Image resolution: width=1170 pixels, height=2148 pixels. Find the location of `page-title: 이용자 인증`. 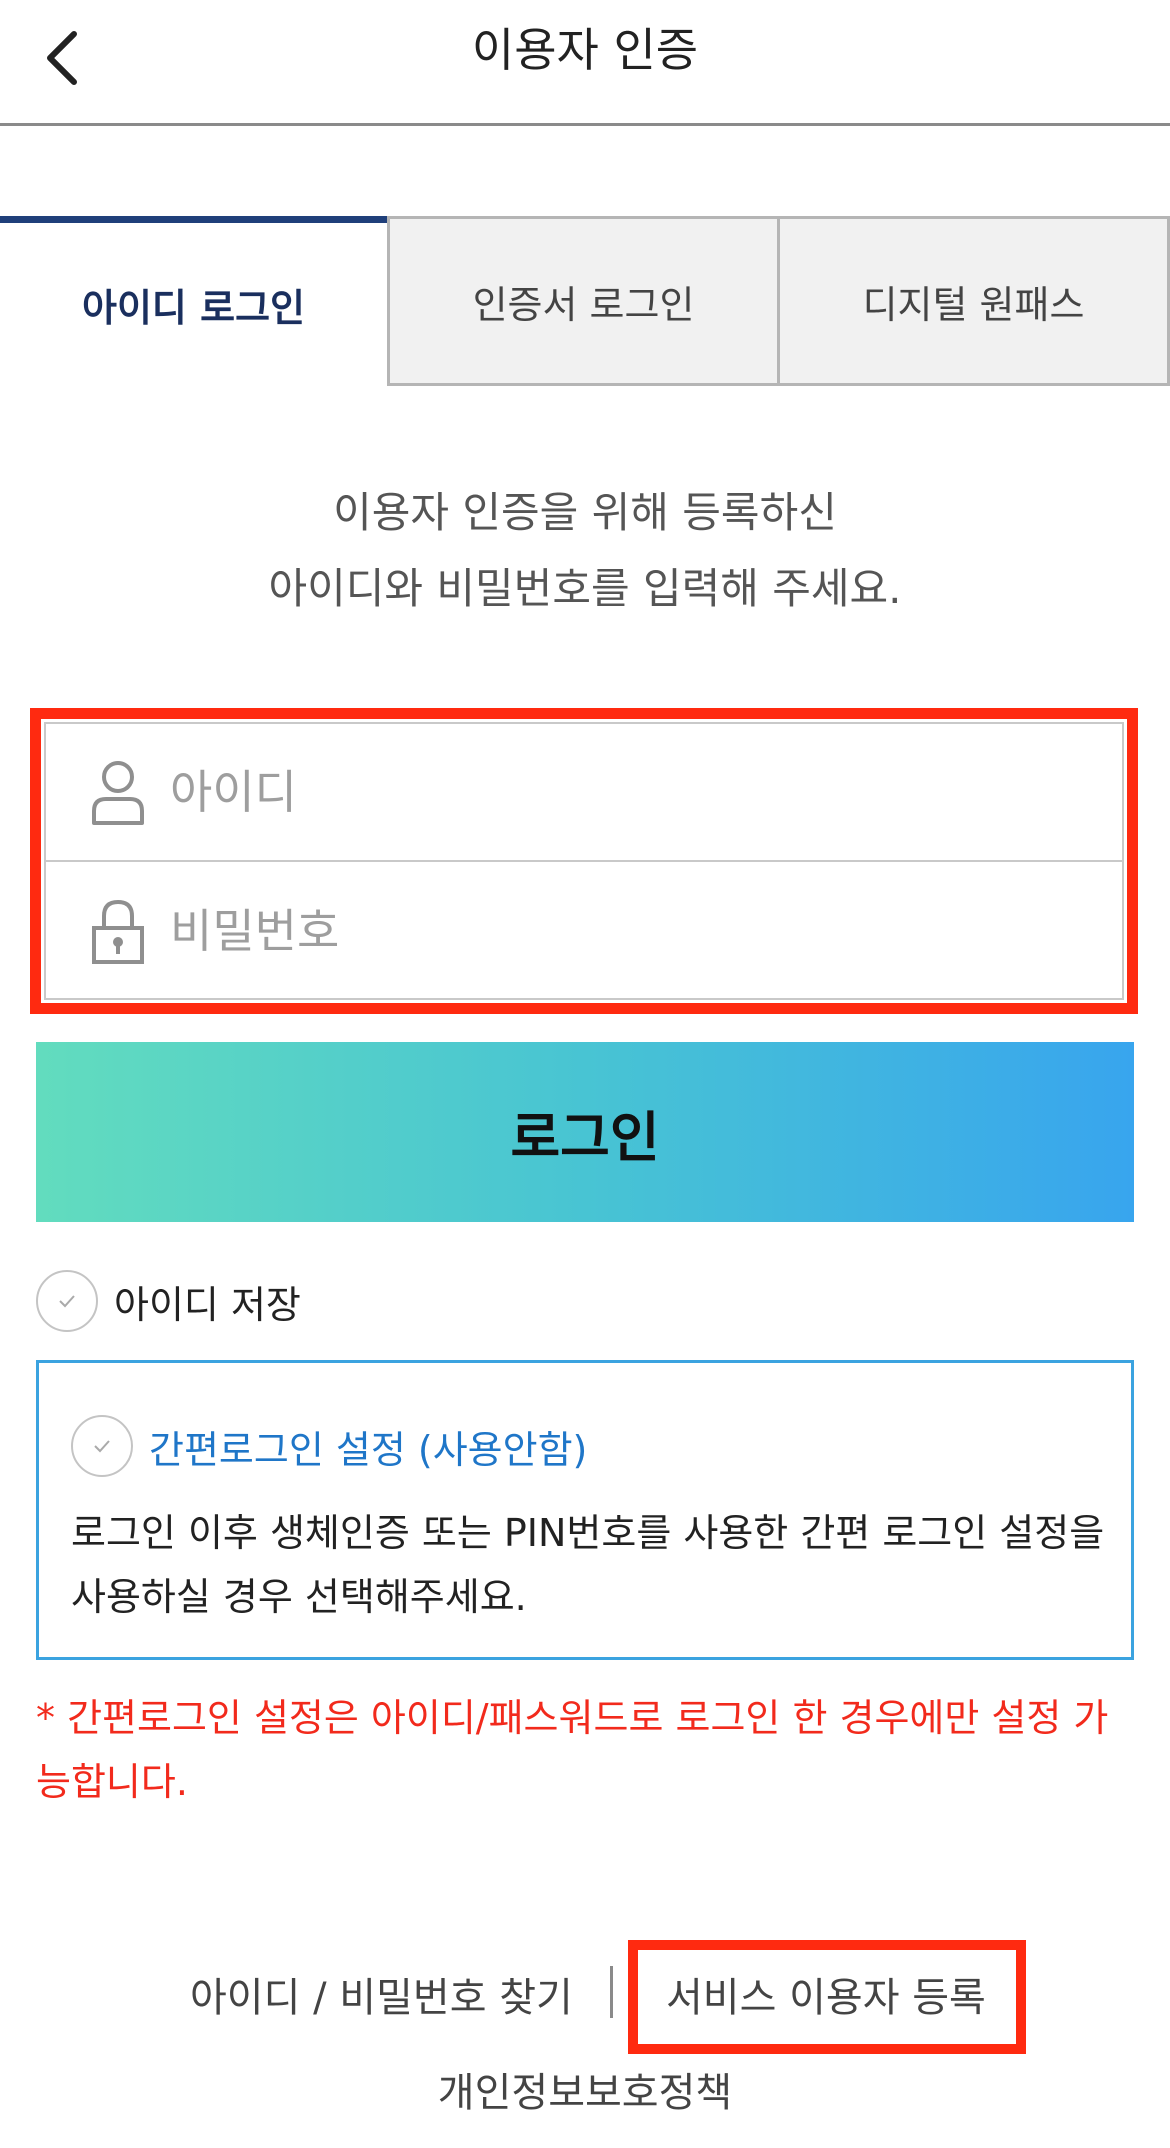

page-title: 이용자 인증 is located at coordinates (585, 50).